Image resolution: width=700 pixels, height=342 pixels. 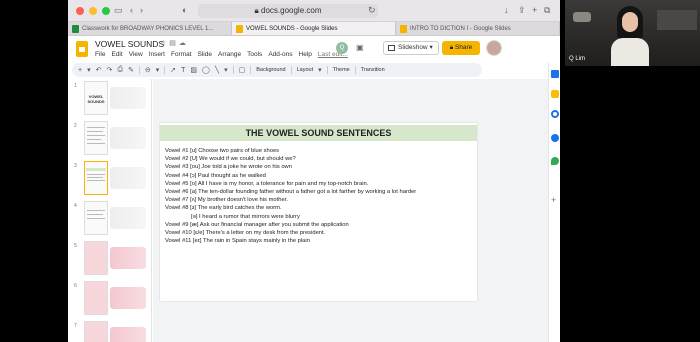 What do you see at coordinates (75, 86) in the screenshot?
I see `slide-number: 1` at bounding box center [75, 86].